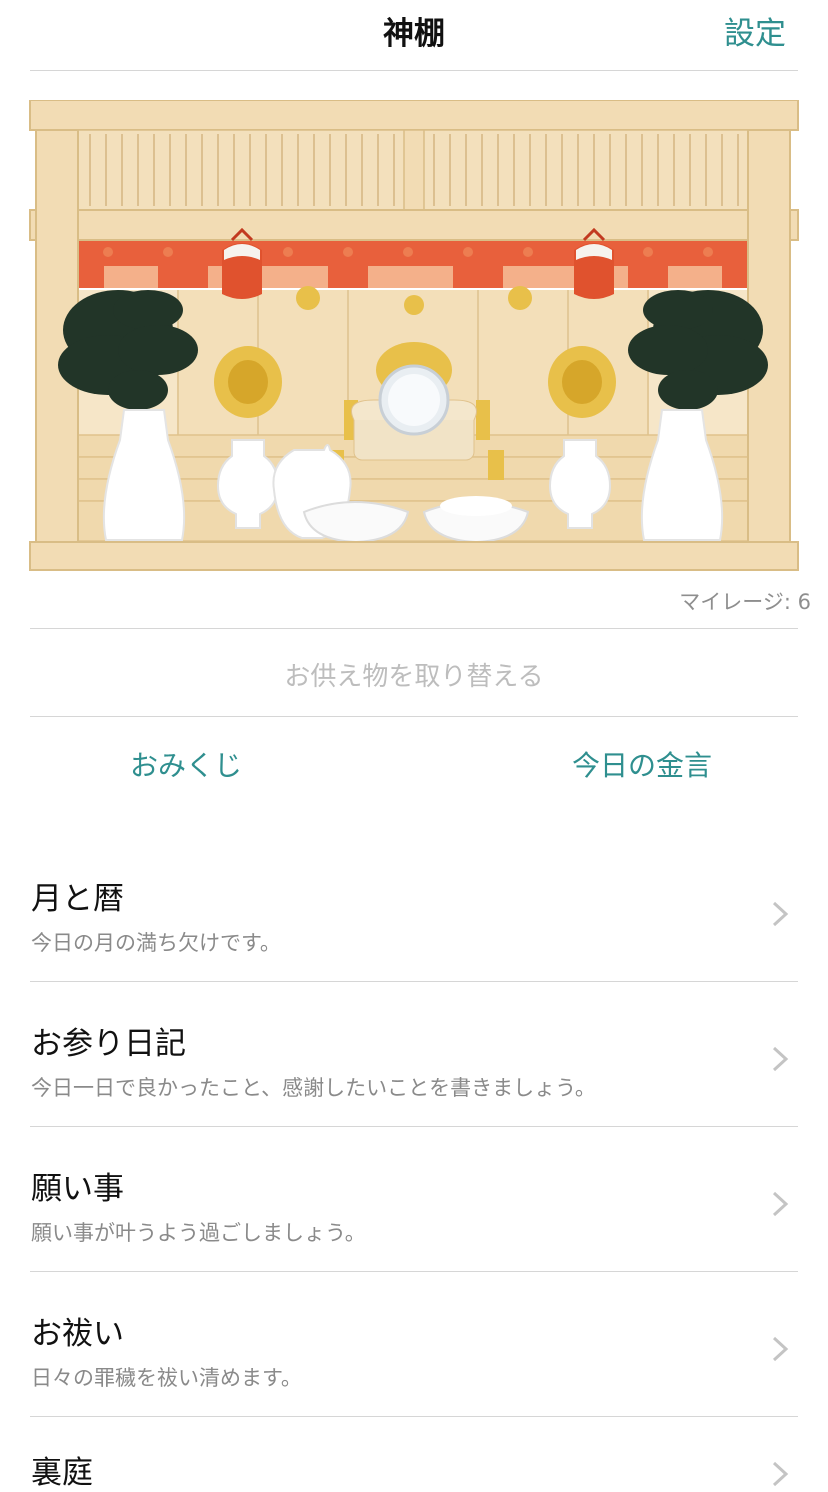 This screenshot has height=1492, width=828. I want to click on menu-item-title: 月と暦, so click(77, 899).